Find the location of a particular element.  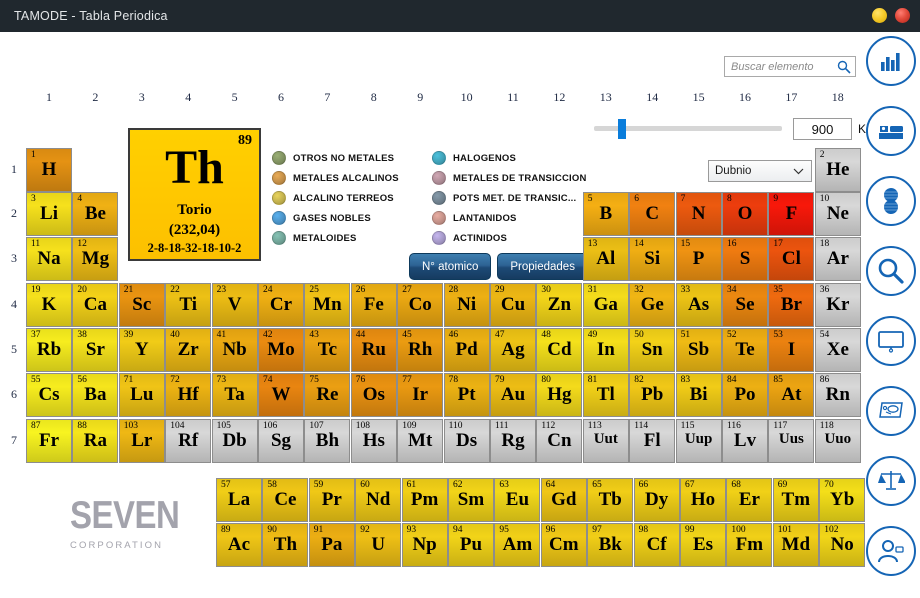

element-cell-np: 93 Np is located at coordinates (424, 545).